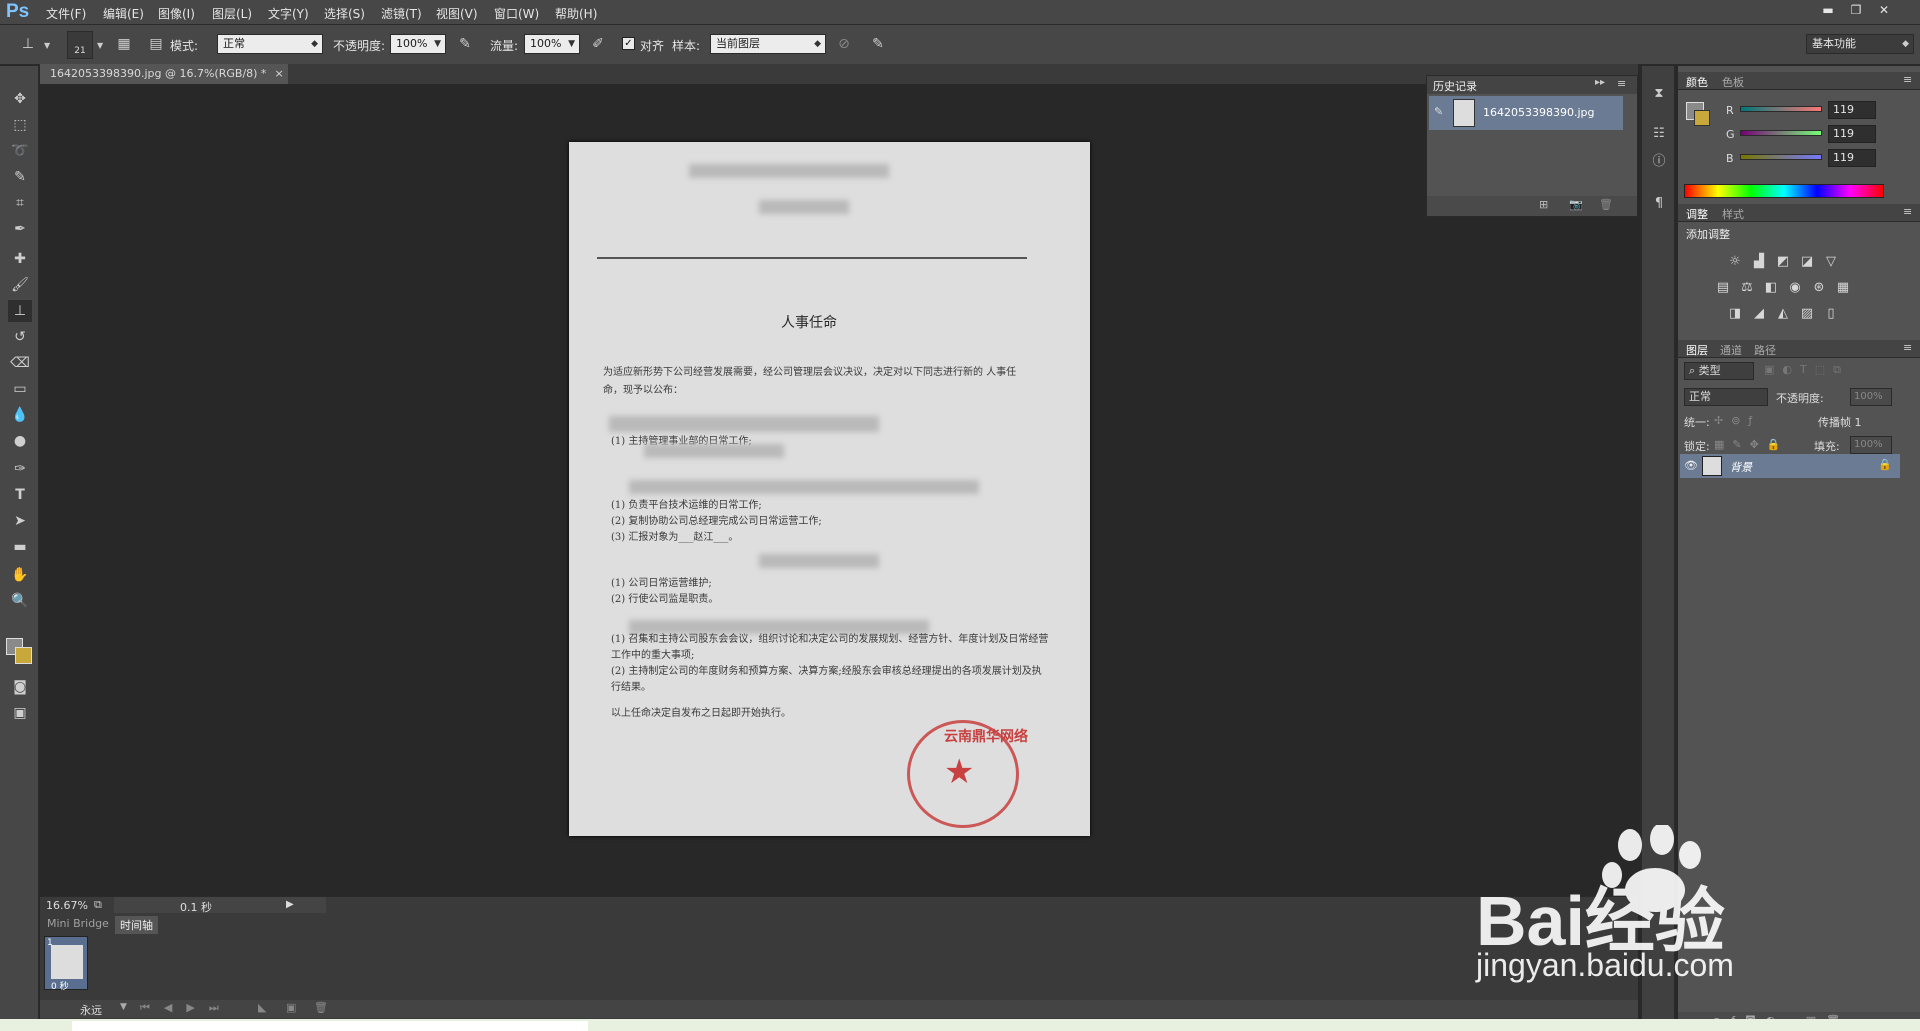  What do you see at coordinates (1819, 288) in the screenshot?
I see `channel-mixer-icon: ⊛` at bounding box center [1819, 288].